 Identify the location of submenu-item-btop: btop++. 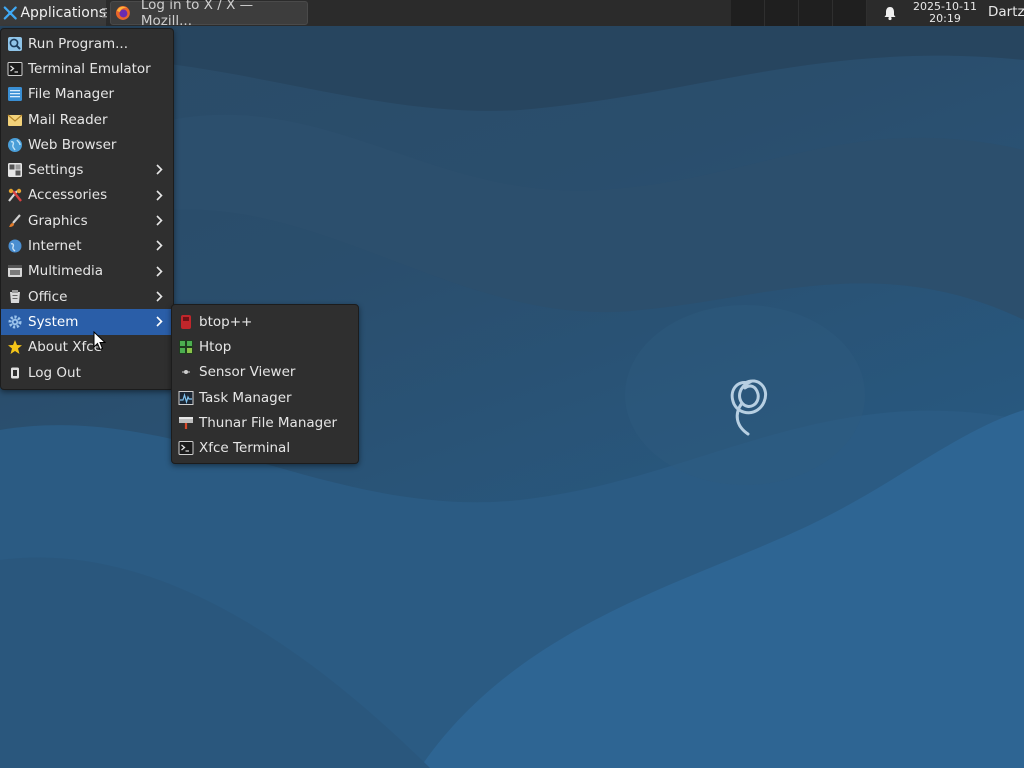
(265, 321).